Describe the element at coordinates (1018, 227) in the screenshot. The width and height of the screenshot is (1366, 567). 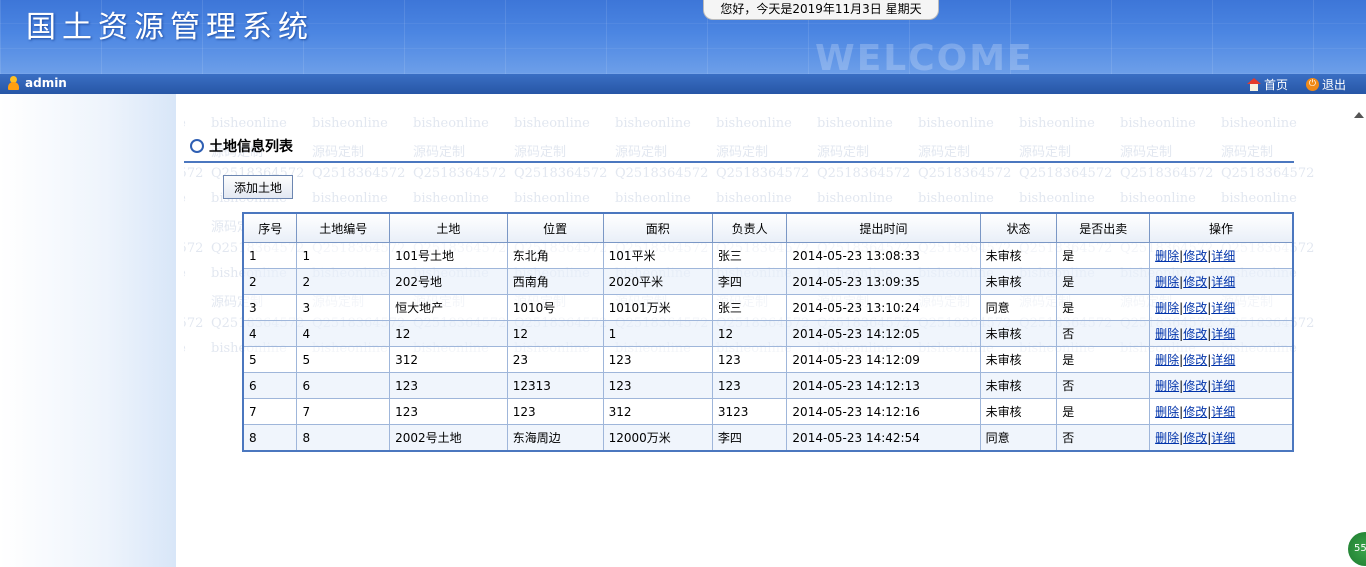
I see `column-header: 状态` at that location.